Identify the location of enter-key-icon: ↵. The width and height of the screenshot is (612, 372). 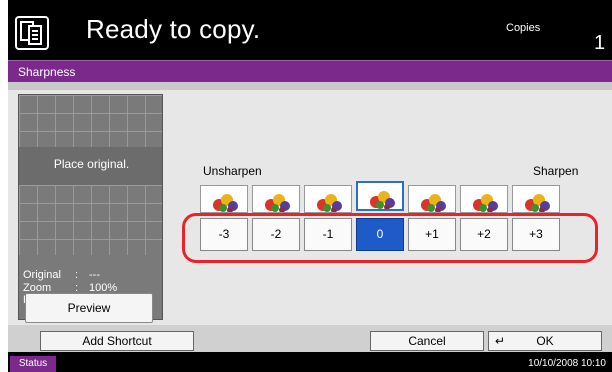
(500, 341).